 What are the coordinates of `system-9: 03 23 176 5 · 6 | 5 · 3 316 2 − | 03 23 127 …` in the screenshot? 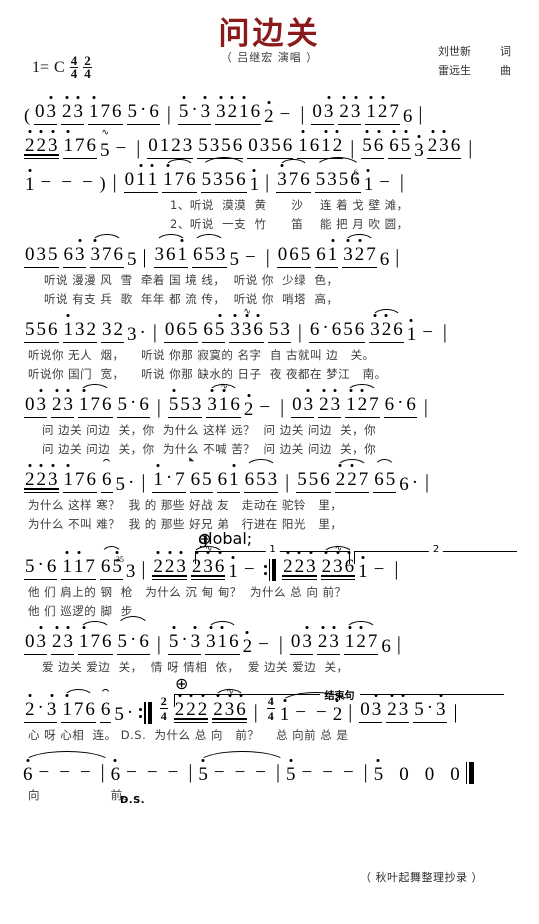 It's located at (269, 646).